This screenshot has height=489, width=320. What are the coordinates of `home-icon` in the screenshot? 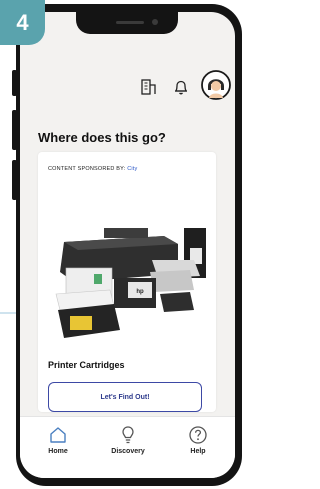 It's located at (58, 435).